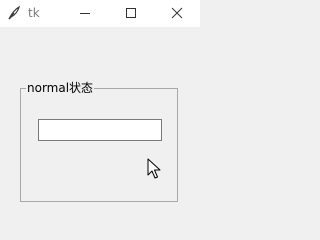  What do you see at coordinates (155, 169) in the screenshot?
I see `mouse-pointer-icon` at bounding box center [155, 169].